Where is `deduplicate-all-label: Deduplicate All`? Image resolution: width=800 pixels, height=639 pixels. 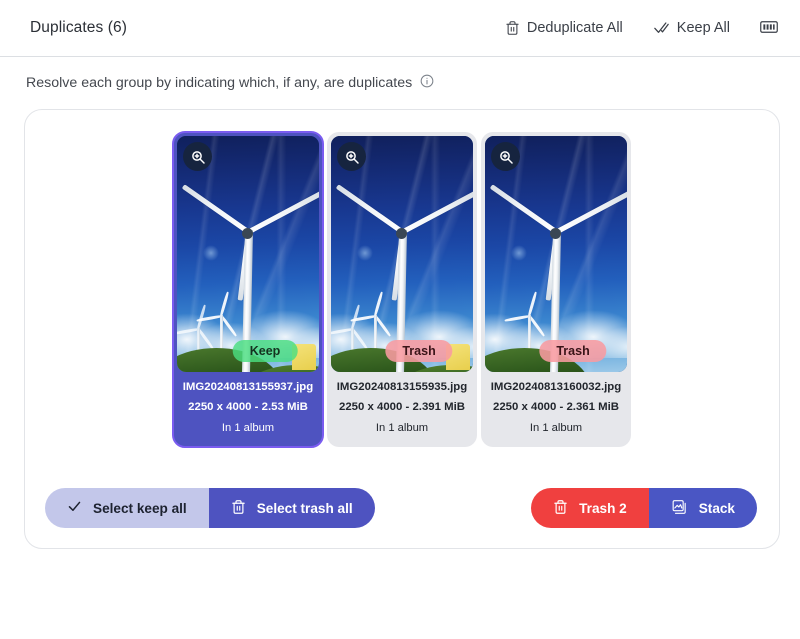
deduplicate-all-label: Deduplicate All is located at coordinates (574, 28).